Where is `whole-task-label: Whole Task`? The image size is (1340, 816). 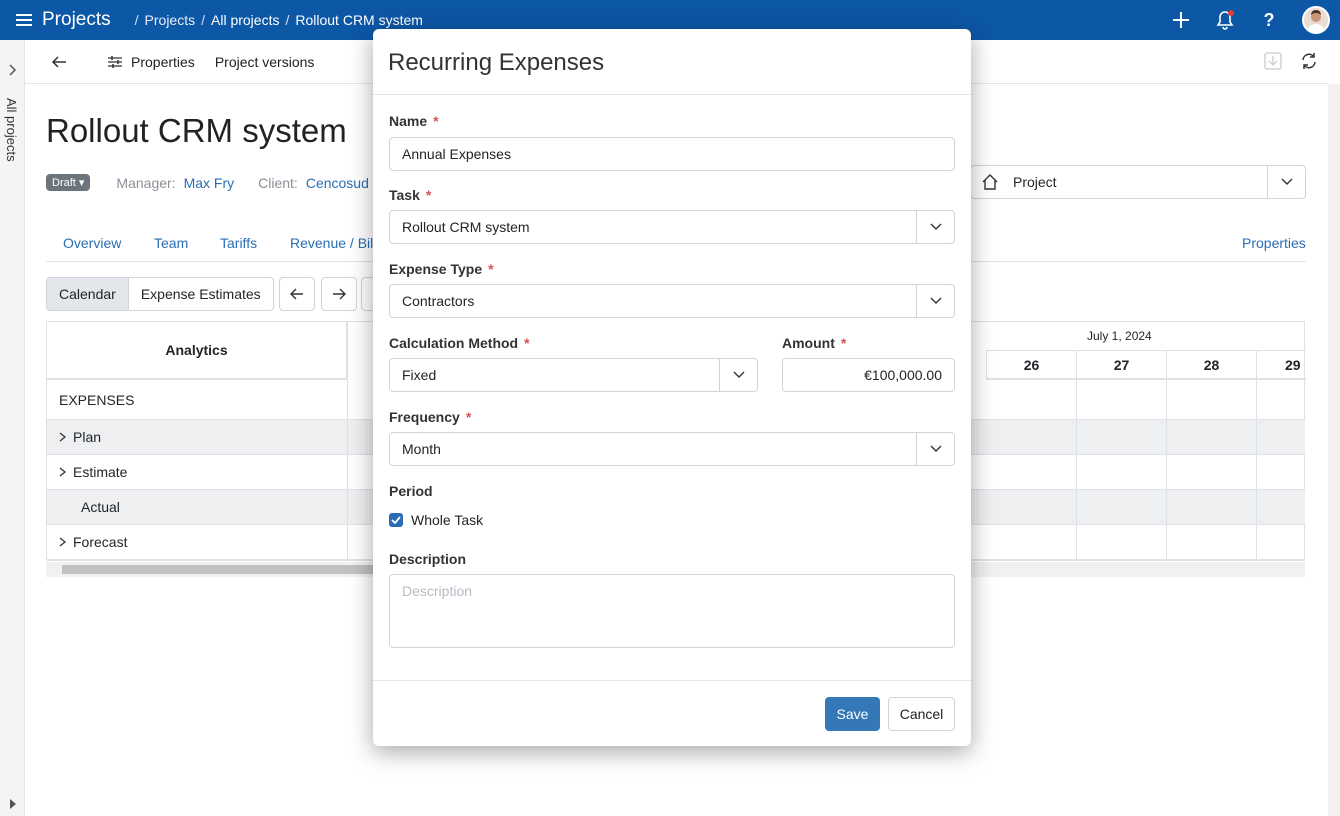
whole-task-label: Whole Task is located at coordinates (447, 520).